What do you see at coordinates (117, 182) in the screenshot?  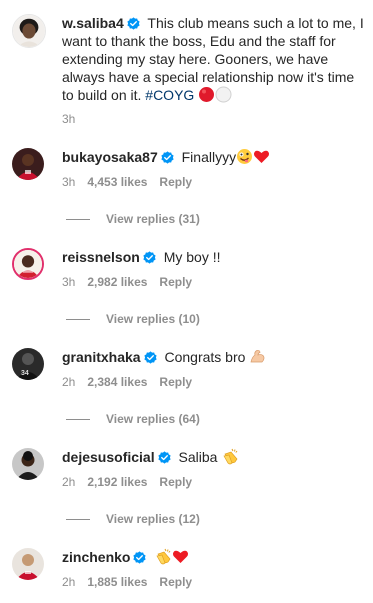 I see `comment-likes: 4,453 likes` at bounding box center [117, 182].